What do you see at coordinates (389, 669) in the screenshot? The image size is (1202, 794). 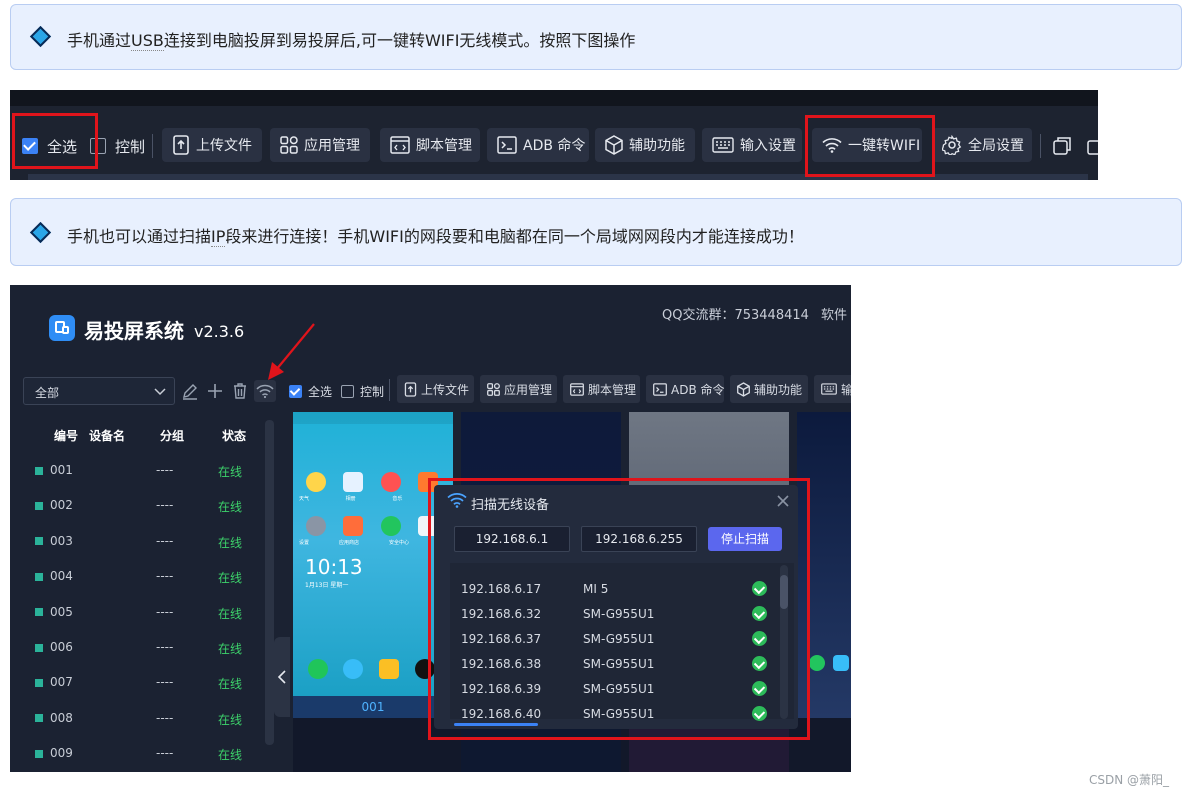 I see `message-app-icon` at bounding box center [389, 669].